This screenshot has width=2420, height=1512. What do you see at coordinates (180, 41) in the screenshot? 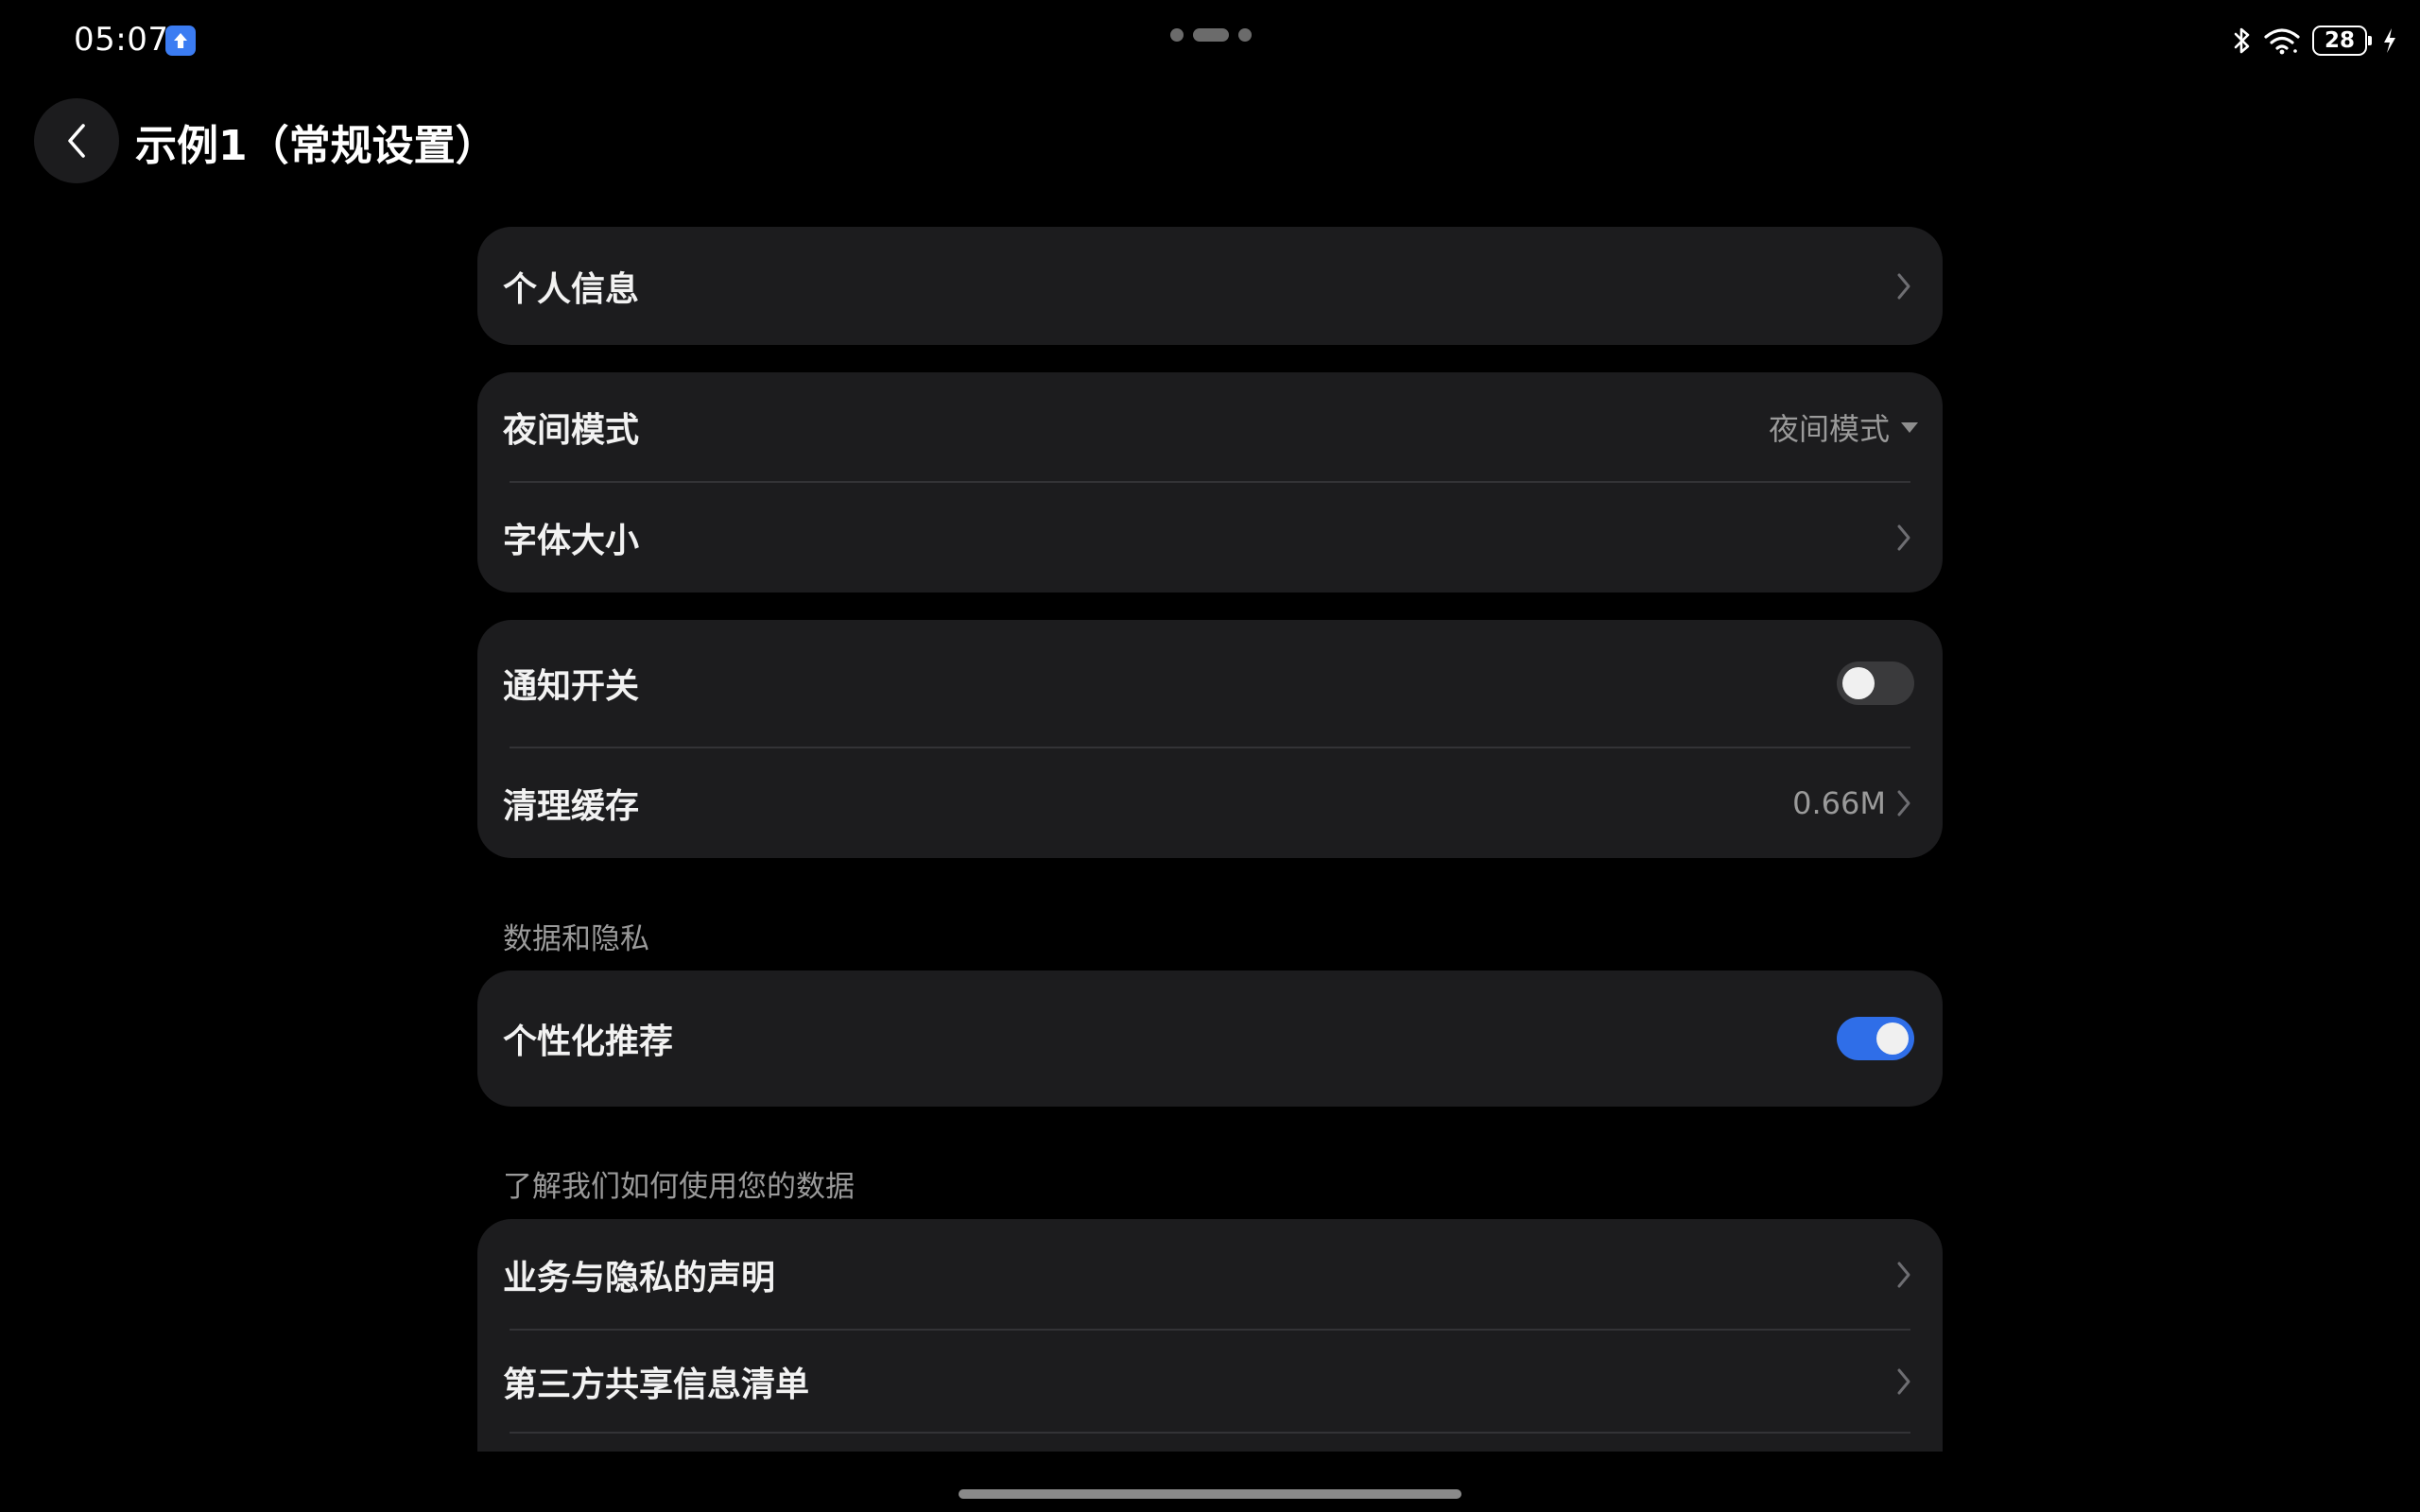
I see `app-upload-icon` at bounding box center [180, 41].